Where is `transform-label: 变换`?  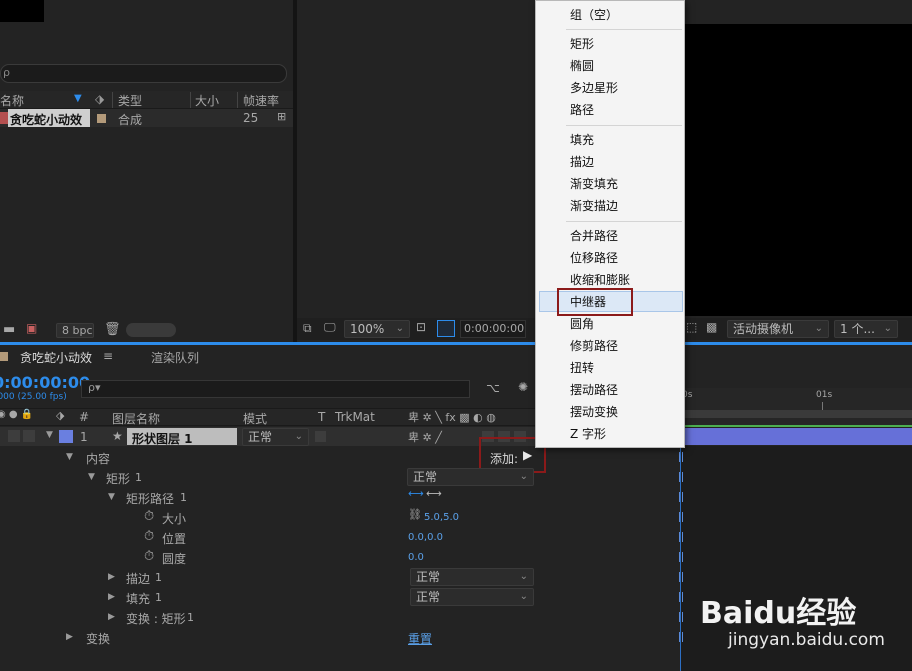 transform-label: 变换 is located at coordinates (98, 638).